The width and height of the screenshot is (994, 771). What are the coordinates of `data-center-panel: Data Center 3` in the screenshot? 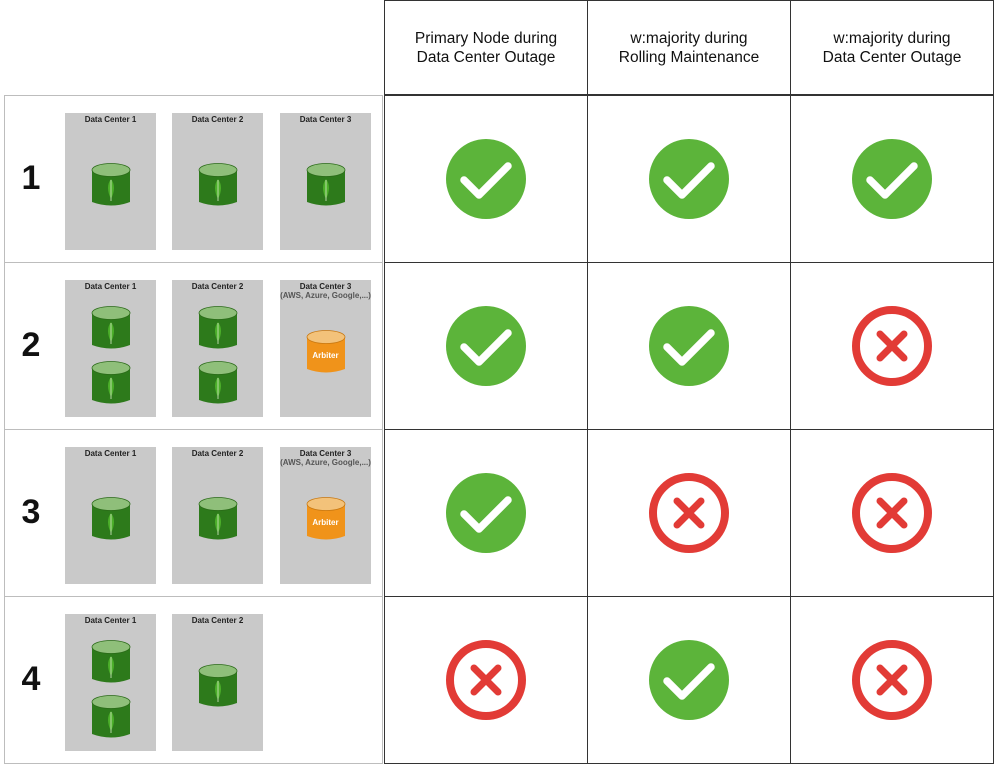 It's located at (325, 181).